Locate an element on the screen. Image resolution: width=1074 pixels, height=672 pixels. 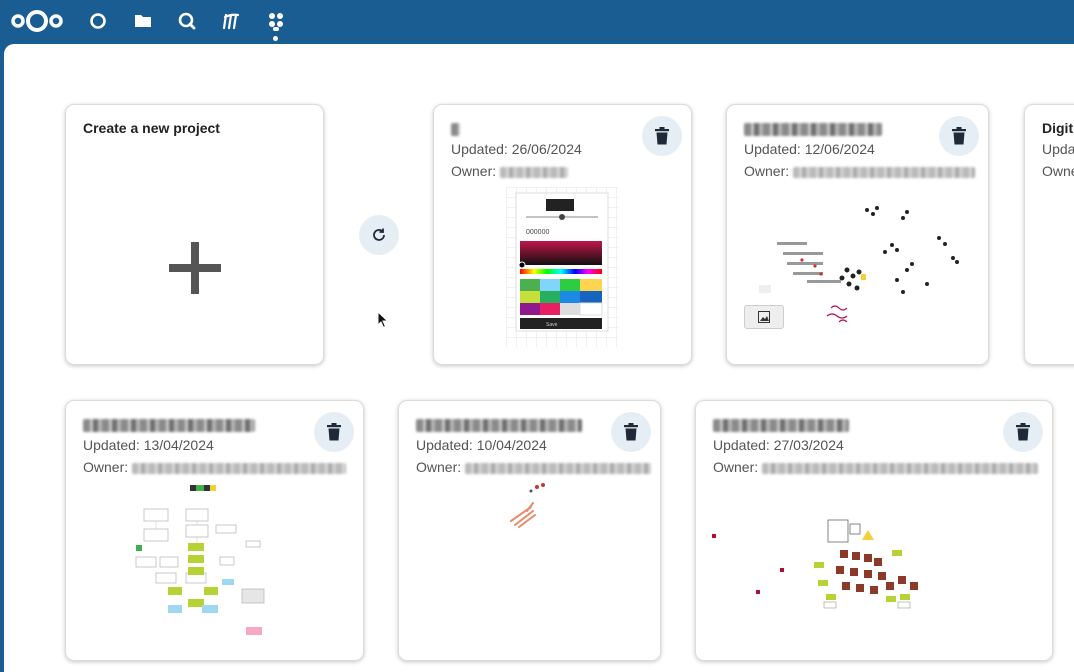
project-updated-date: Updated: 13/04/2024 is located at coordinates (148, 445).